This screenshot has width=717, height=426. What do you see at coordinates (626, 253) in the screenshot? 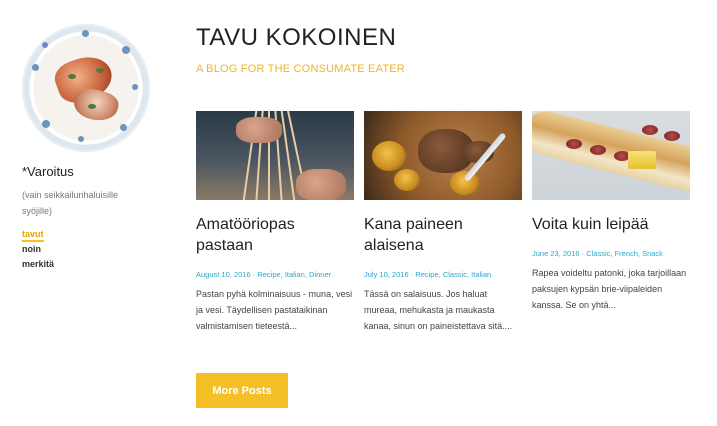
I see `post-tag: French` at bounding box center [626, 253].